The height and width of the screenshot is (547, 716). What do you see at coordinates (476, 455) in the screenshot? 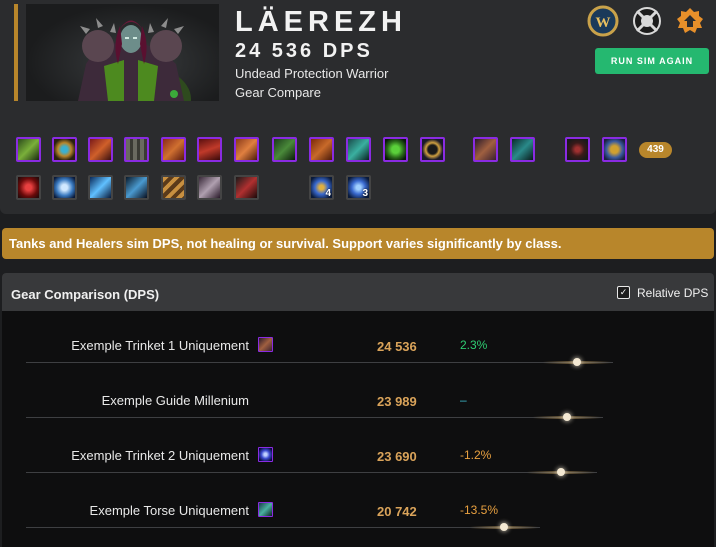
I see `row-diff: -1.2%` at bounding box center [476, 455].